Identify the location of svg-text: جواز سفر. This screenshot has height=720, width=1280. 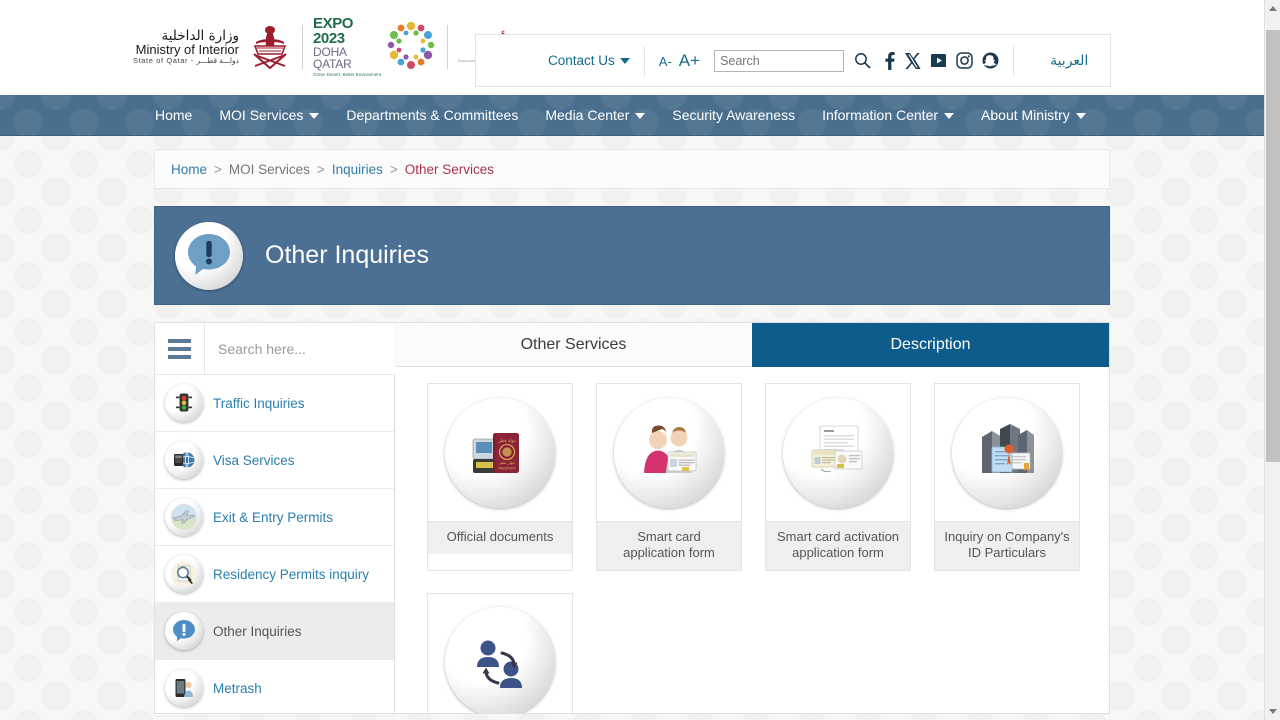
(507, 462).